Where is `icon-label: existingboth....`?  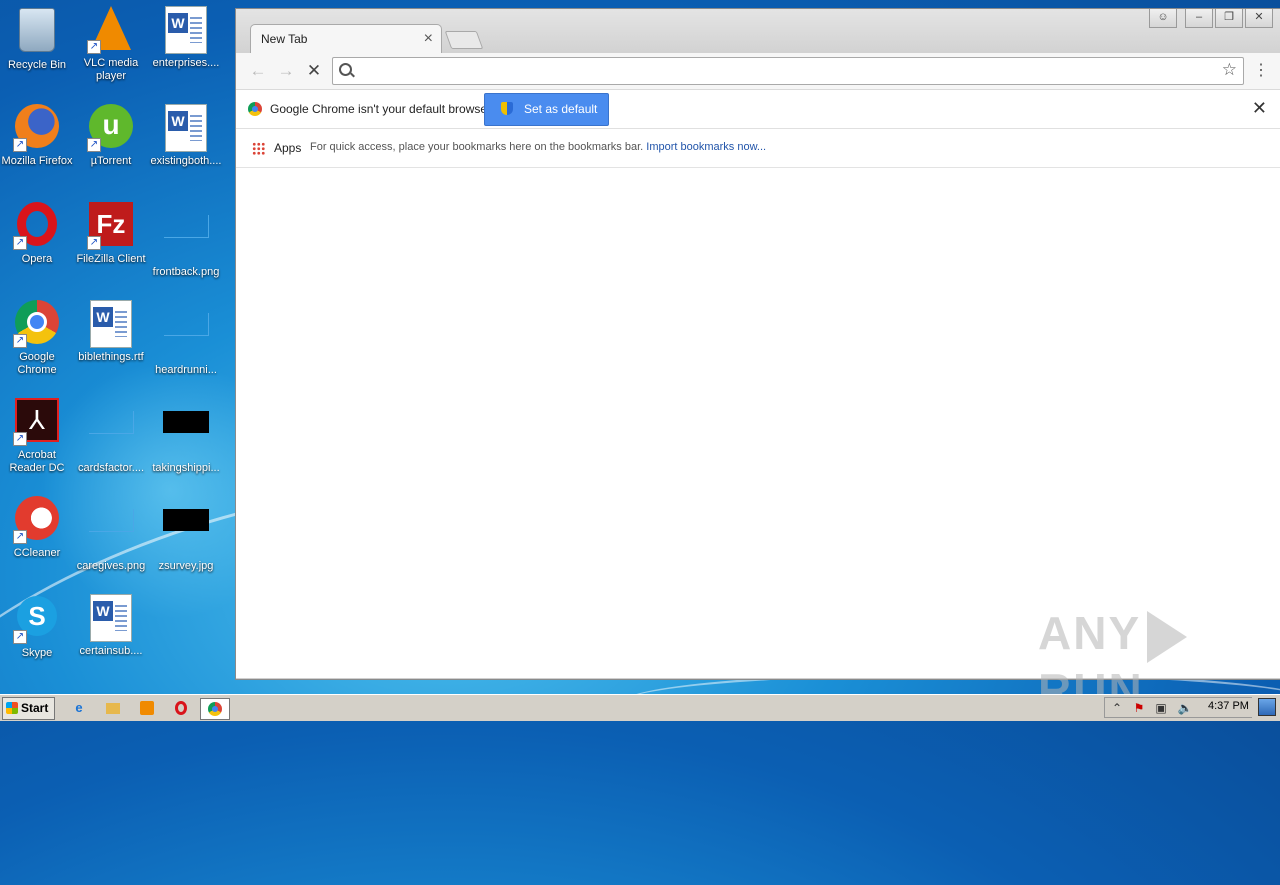 icon-label: existingboth.... is located at coordinates (186, 161).